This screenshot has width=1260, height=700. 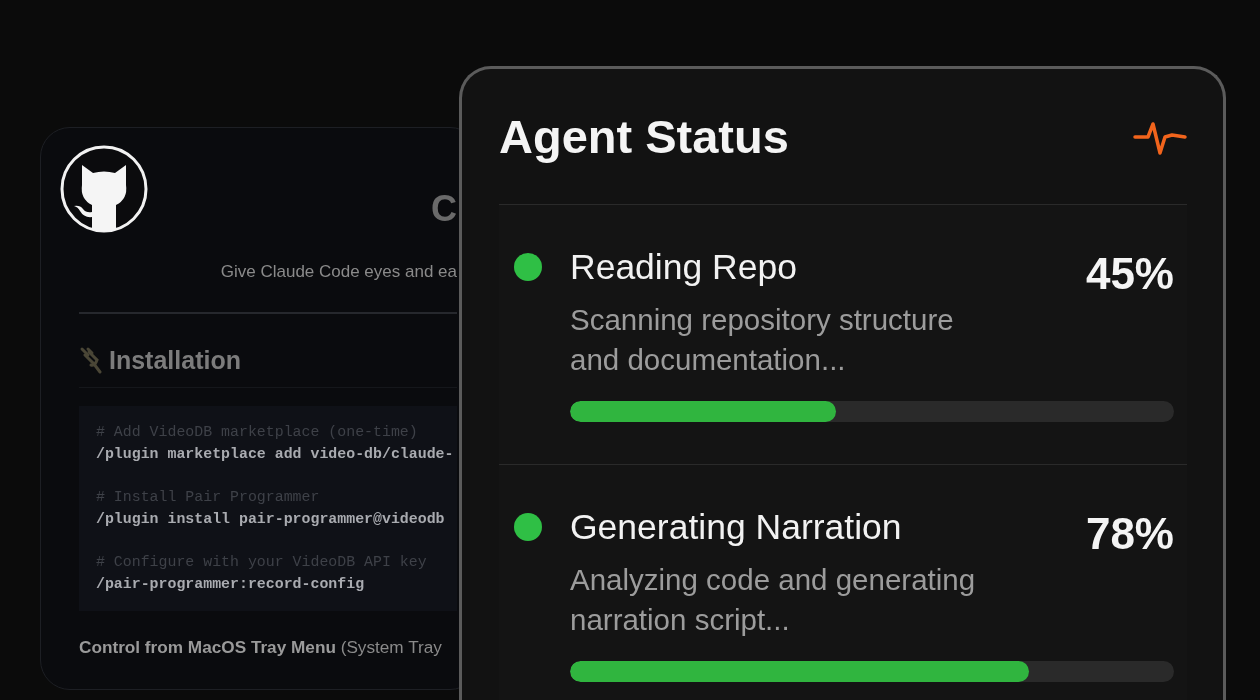 I want to click on footer-text: Control from MacOS Tray Menu (System Tray, so click(x=261, y=647).